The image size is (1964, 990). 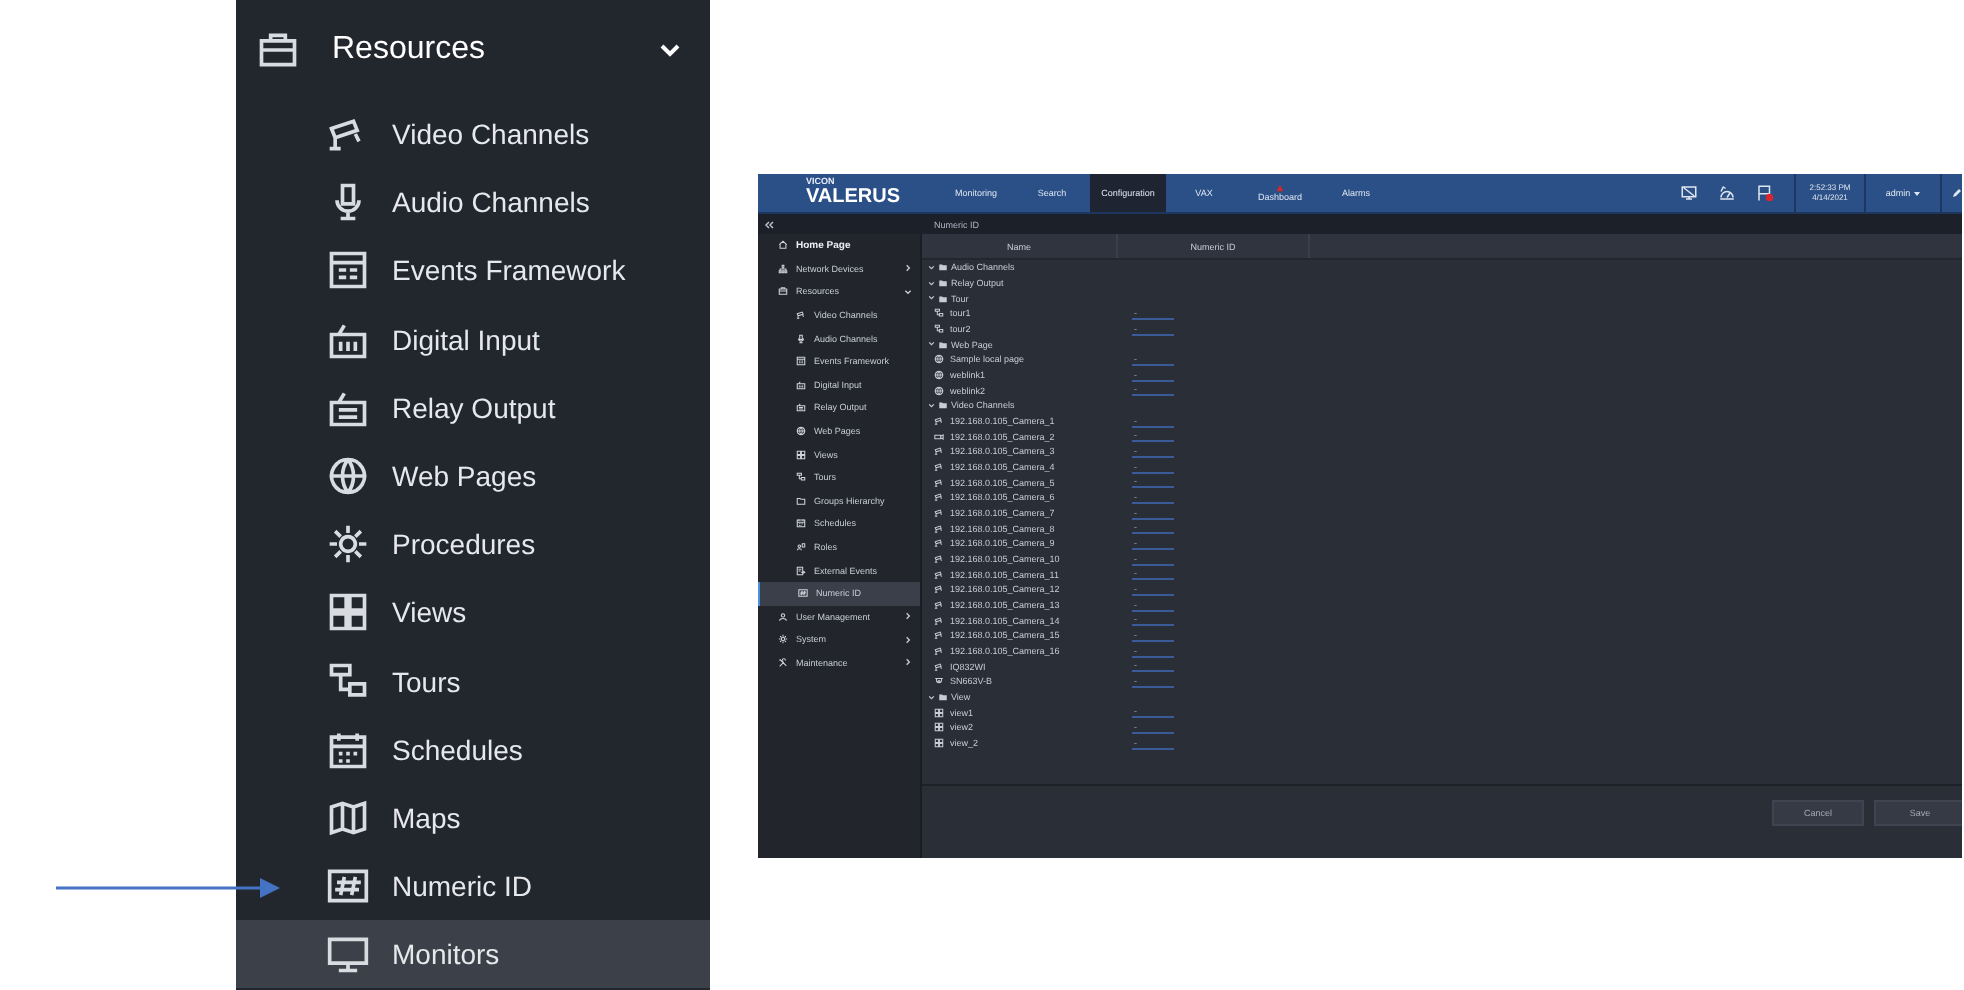 I want to click on map-icon, so click(x=348, y=817).